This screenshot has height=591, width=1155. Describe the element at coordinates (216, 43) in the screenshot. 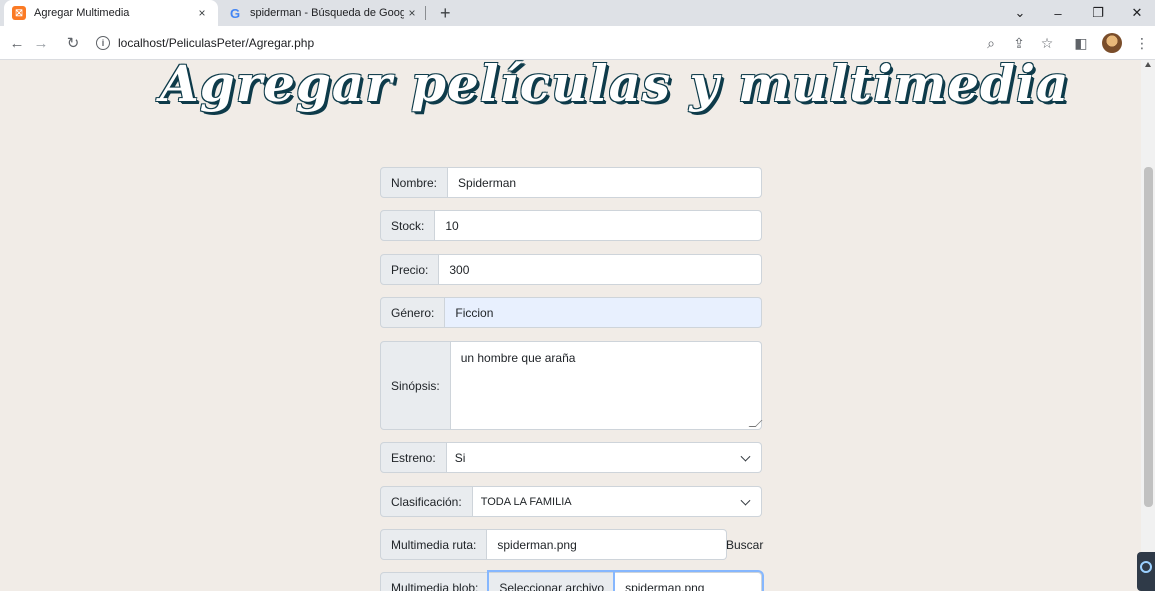

I see `url-text: localhost/PeliculasPeter/Agregar.php` at that location.